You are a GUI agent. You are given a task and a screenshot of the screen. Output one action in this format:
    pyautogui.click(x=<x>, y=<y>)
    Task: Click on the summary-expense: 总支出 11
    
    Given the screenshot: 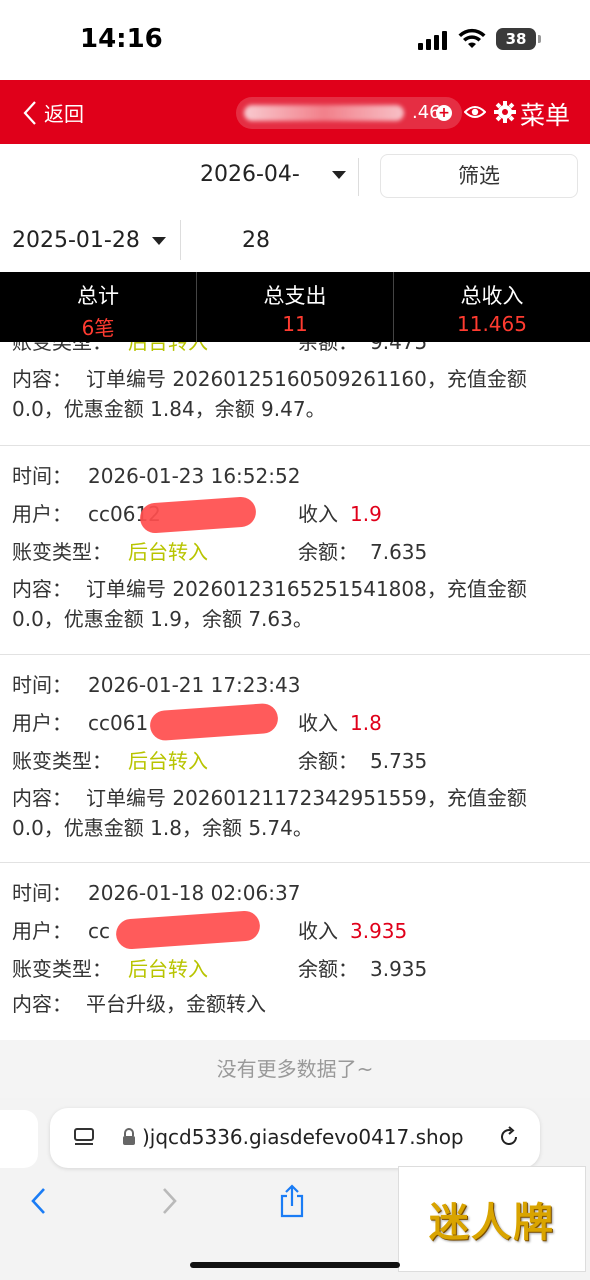 What is the action you would take?
    pyautogui.click(x=295, y=307)
    